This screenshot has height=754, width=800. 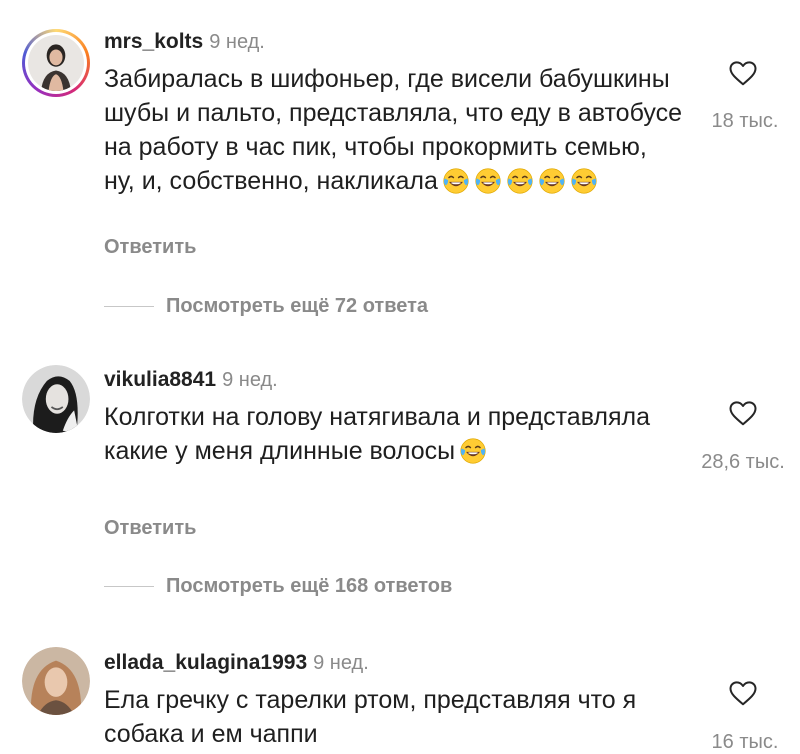 What do you see at coordinates (205, 662) in the screenshot?
I see `username: ellada_kulagina1993` at bounding box center [205, 662].